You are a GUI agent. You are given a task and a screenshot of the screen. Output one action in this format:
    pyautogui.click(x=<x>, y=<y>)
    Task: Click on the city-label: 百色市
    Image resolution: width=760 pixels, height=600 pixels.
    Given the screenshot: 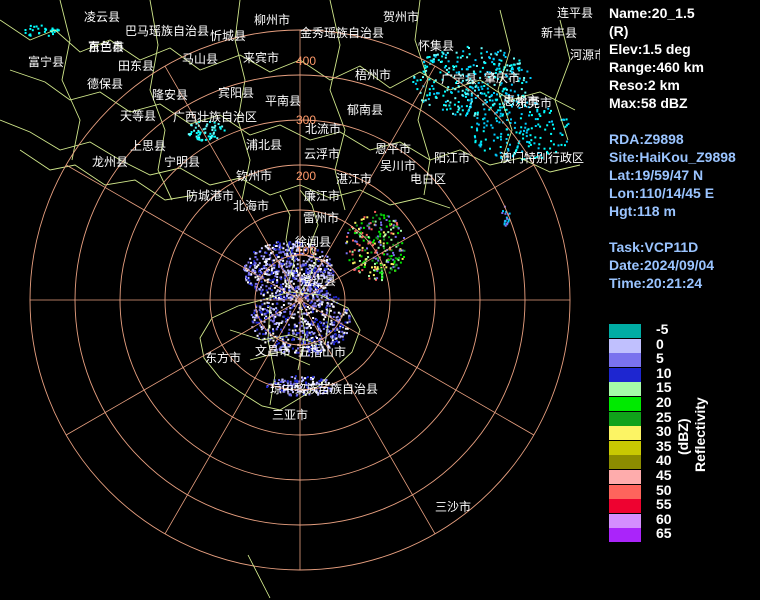 What is the action you would take?
    pyautogui.click(x=106, y=46)
    